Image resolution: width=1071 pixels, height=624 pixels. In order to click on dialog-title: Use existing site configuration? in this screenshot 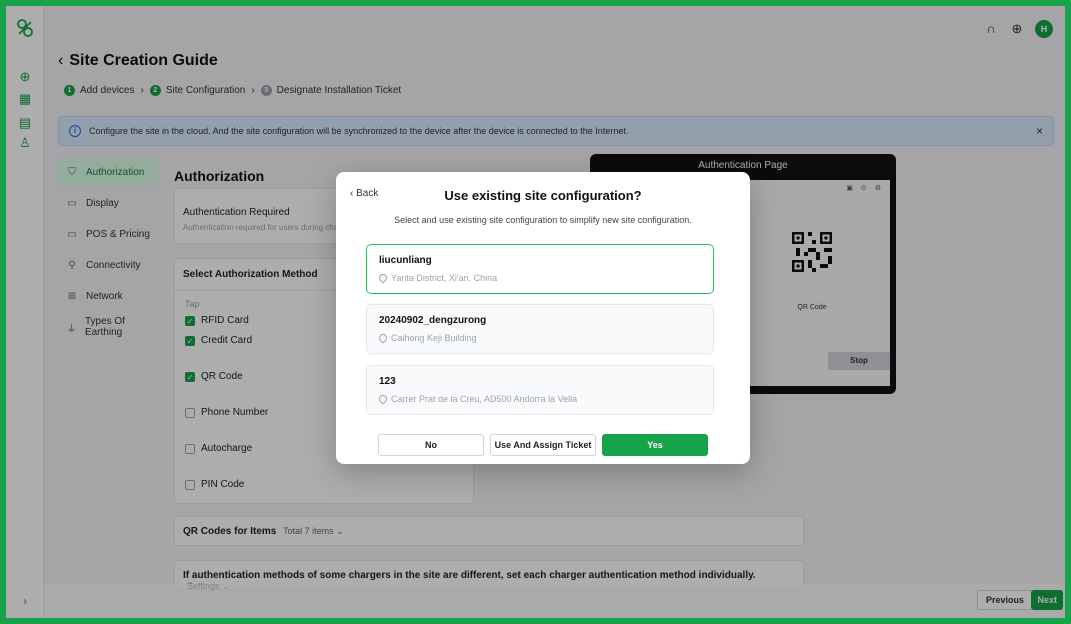, I will do `click(543, 195)`.